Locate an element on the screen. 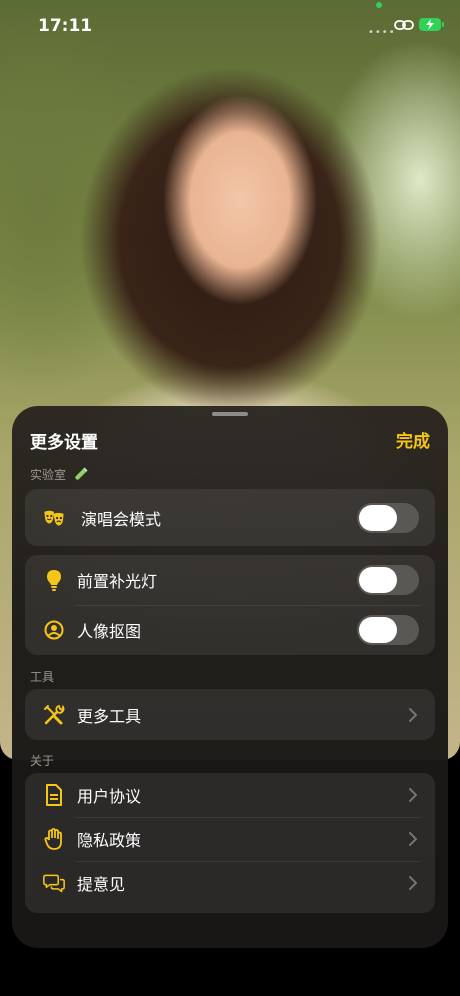 The image size is (460, 996). section-label-tools: 工具 is located at coordinates (42, 677).